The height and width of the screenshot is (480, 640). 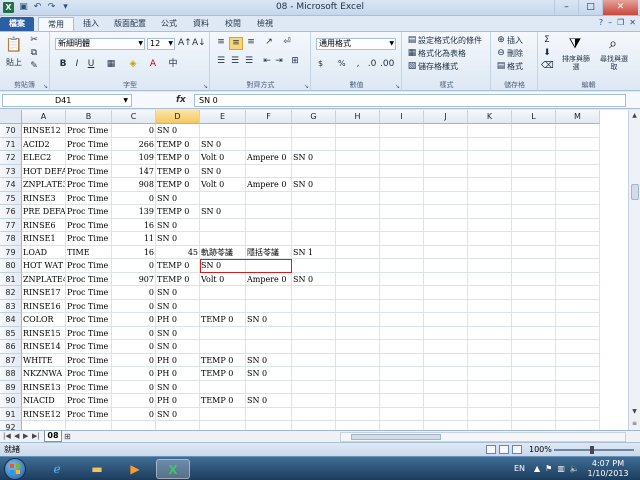 What do you see at coordinates (269, 158) in the screenshot?
I see `cell-f: Ampere 0` at bounding box center [269, 158].